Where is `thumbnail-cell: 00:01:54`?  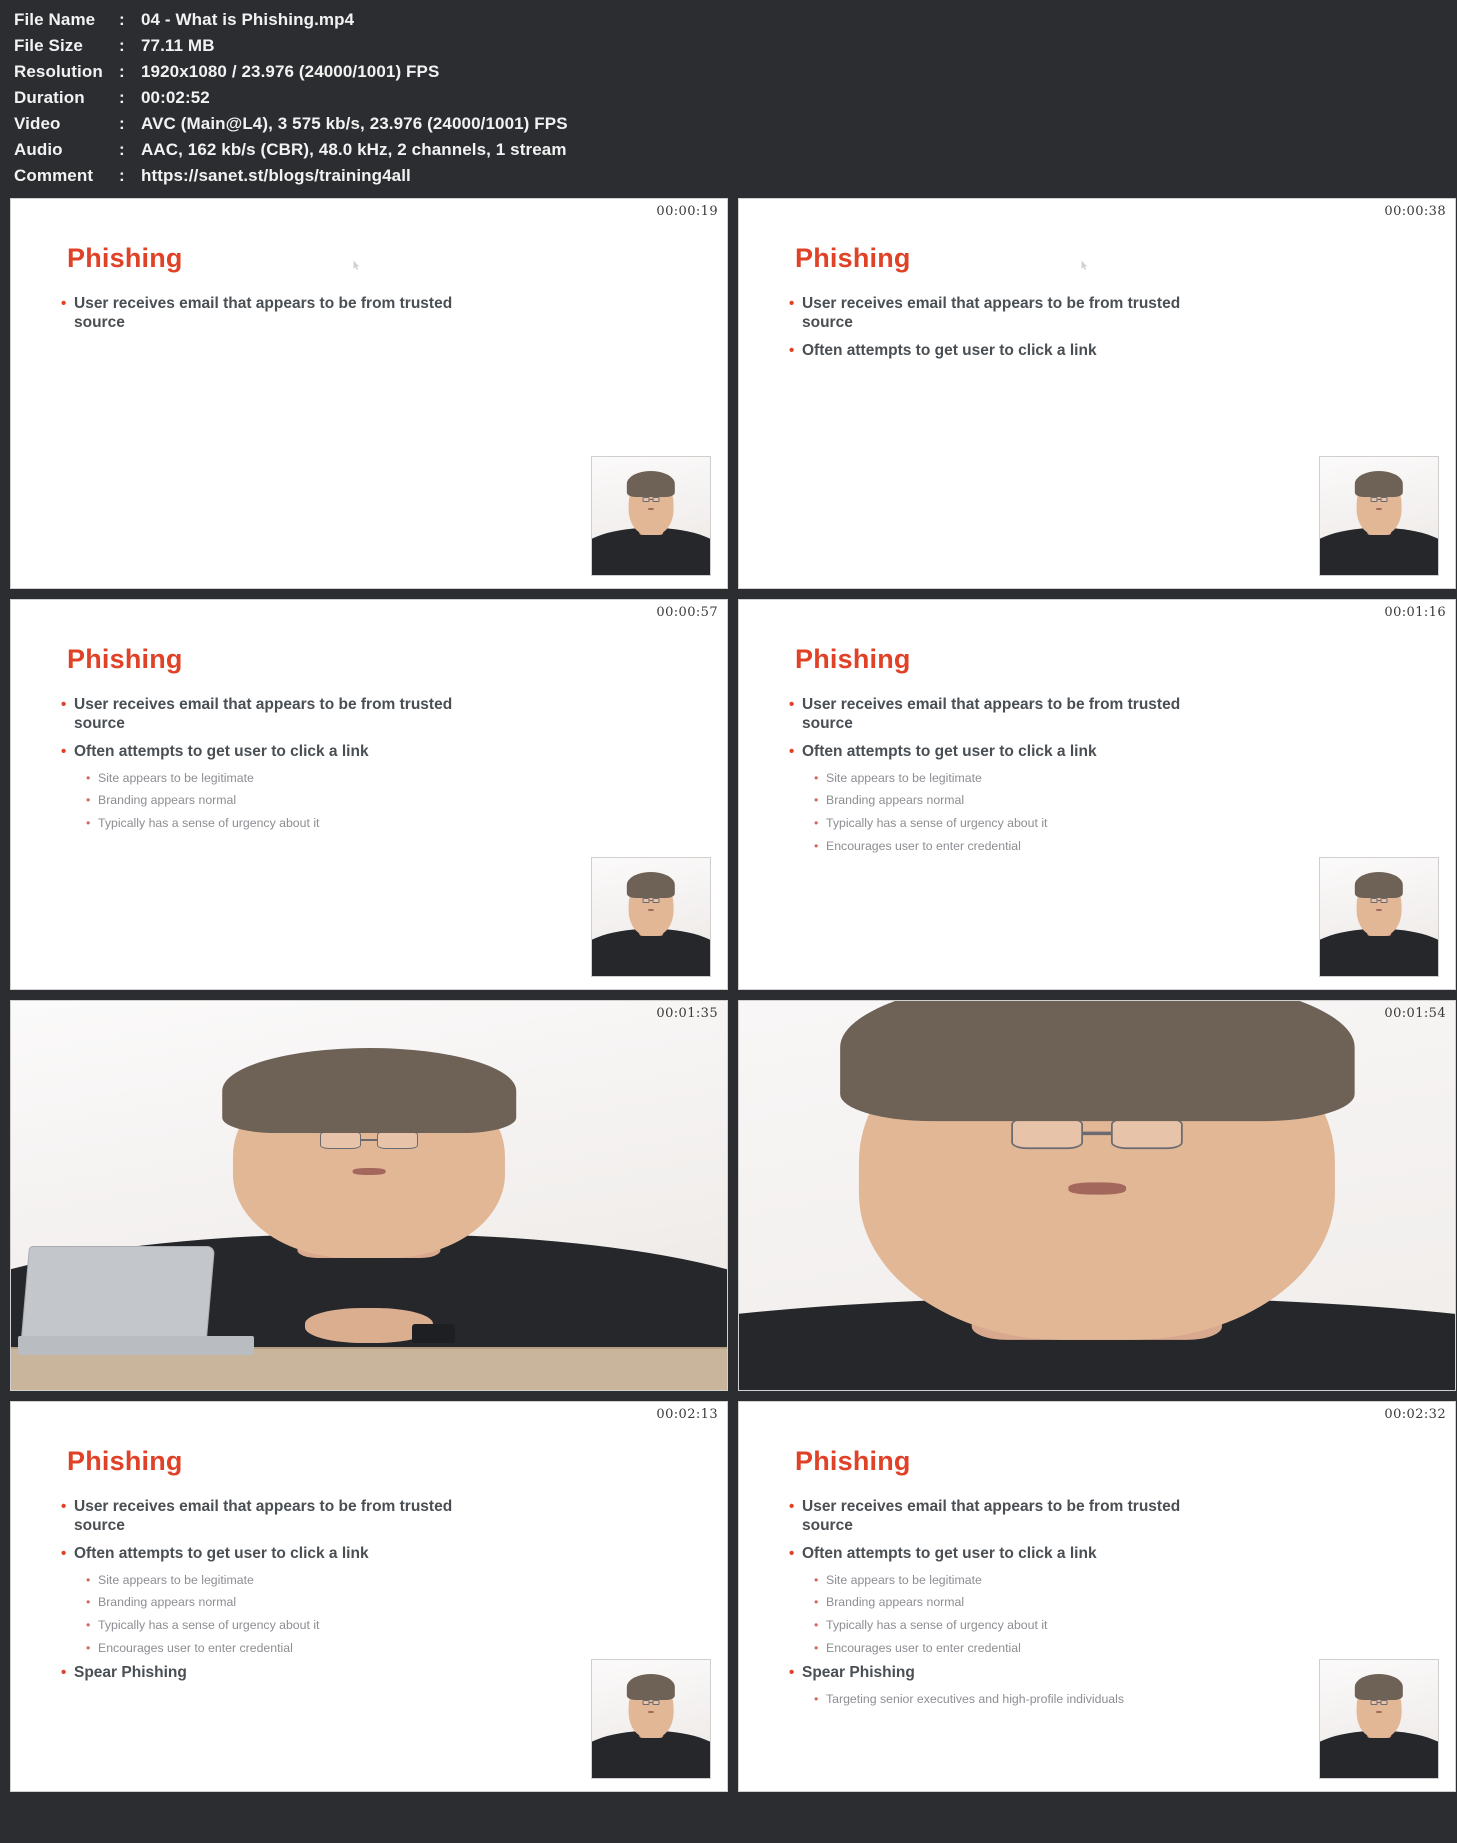 thumbnail-cell: 00:01:54 is located at coordinates (1097, 1195).